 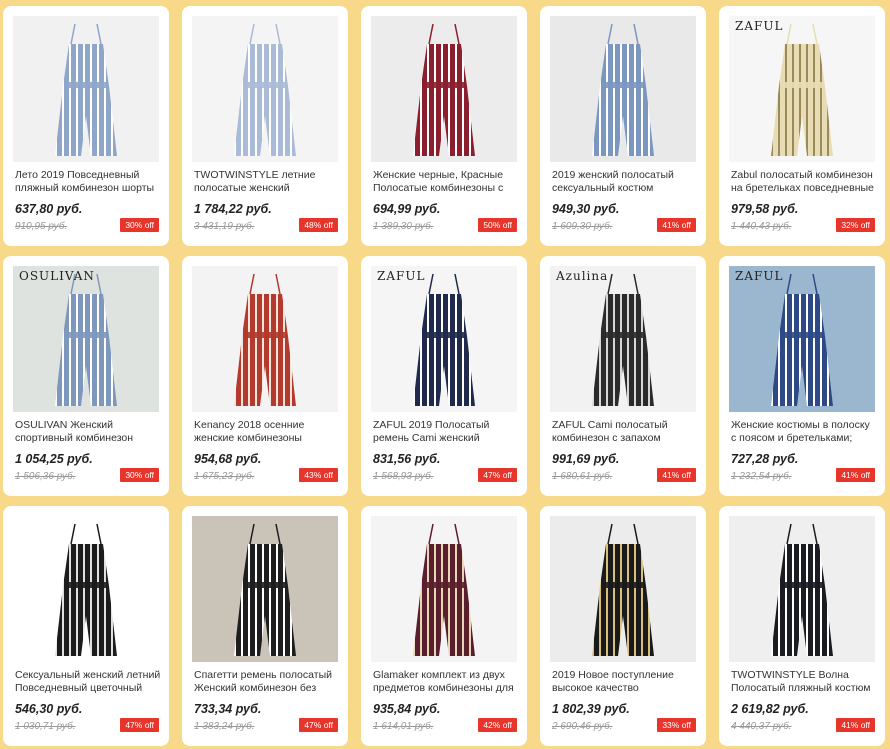 I want to click on product-old-price: 4 440,37 руб., so click(x=761, y=726).